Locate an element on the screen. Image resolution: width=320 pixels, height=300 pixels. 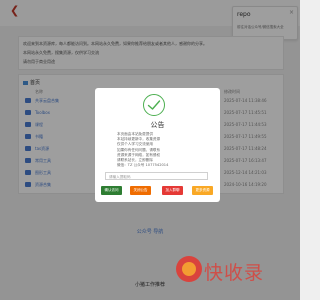
more-resources-button: 更多资源 is located at coordinates (202, 190).